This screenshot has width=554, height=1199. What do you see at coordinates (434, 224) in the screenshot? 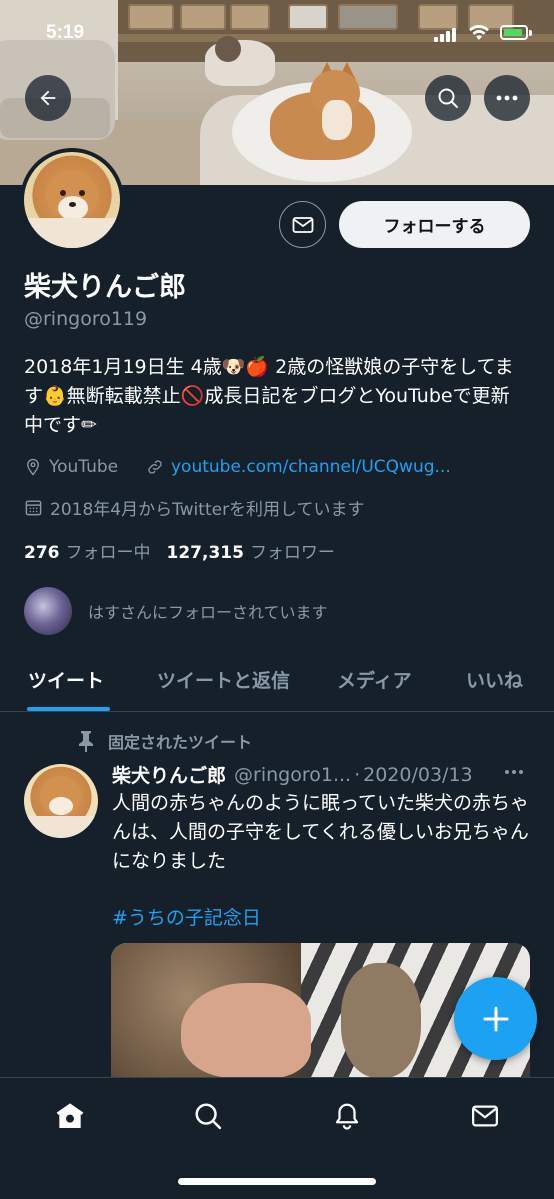
I see `follow-button: フォローする` at bounding box center [434, 224].